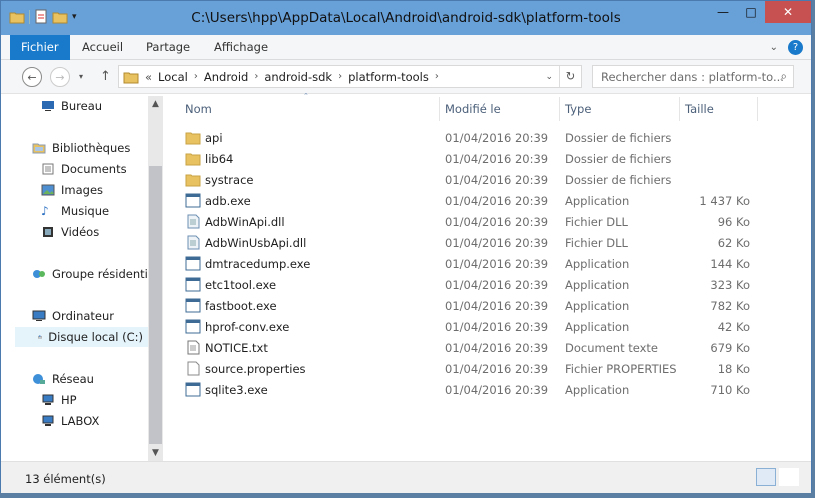  What do you see at coordinates (48, 420) in the screenshot?
I see `pc-icon` at bounding box center [48, 420].